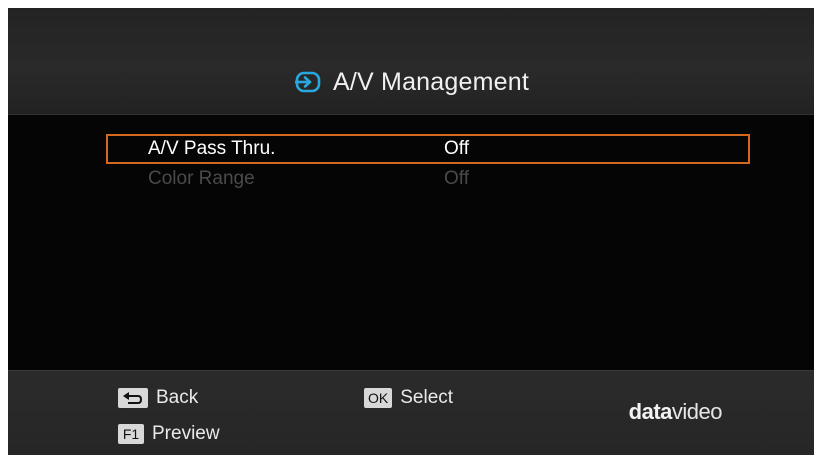 The height and width of the screenshot is (463, 820). I want to click on back-key-icon, so click(133, 398).